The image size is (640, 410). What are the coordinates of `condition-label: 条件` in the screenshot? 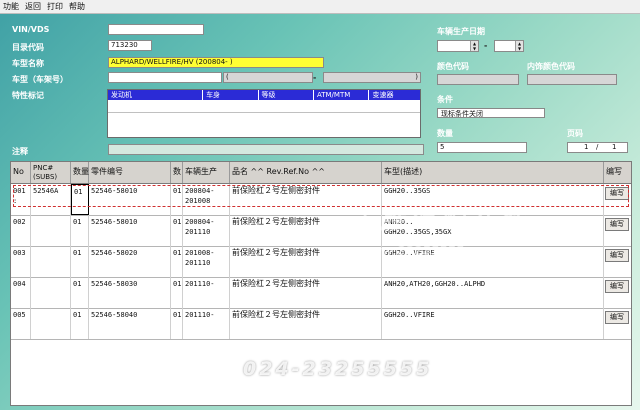 It's located at (445, 99).